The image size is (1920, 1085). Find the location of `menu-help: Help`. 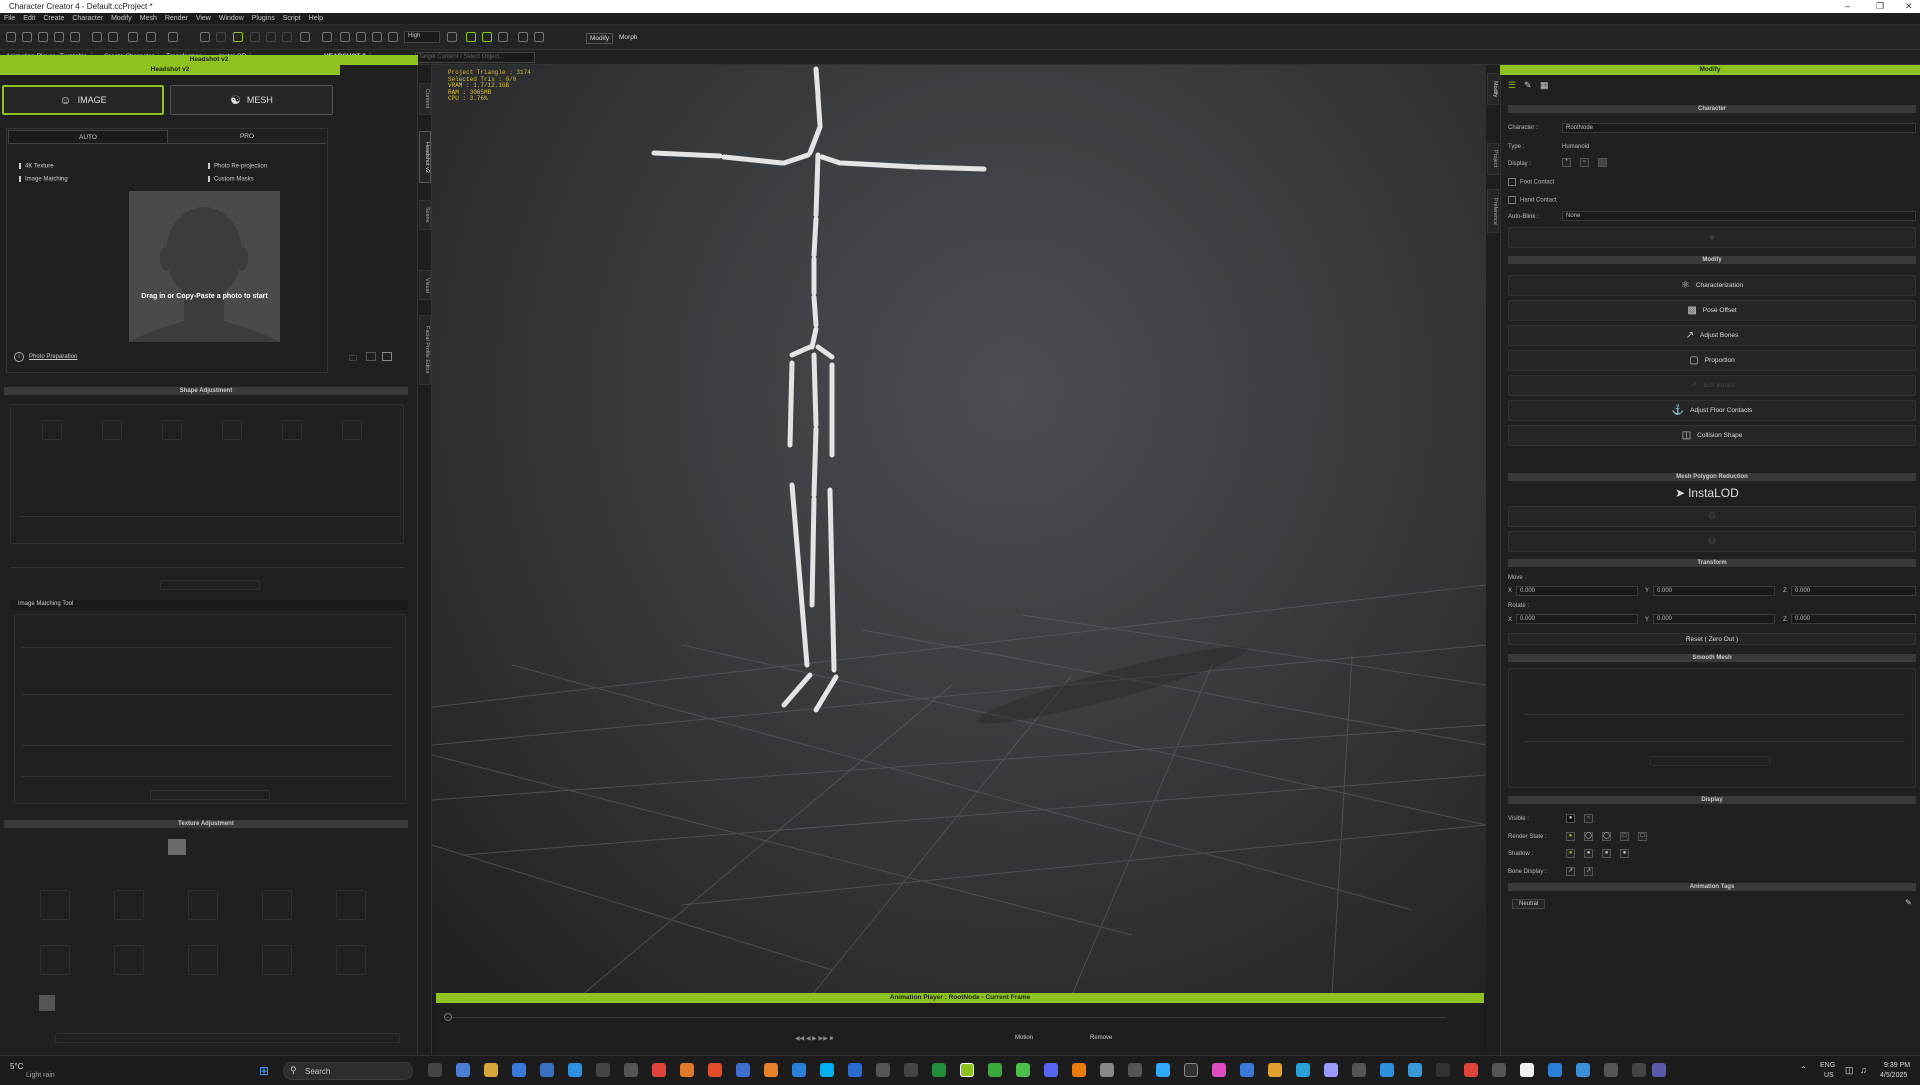

menu-help: Help is located at coordinates (316, 18).